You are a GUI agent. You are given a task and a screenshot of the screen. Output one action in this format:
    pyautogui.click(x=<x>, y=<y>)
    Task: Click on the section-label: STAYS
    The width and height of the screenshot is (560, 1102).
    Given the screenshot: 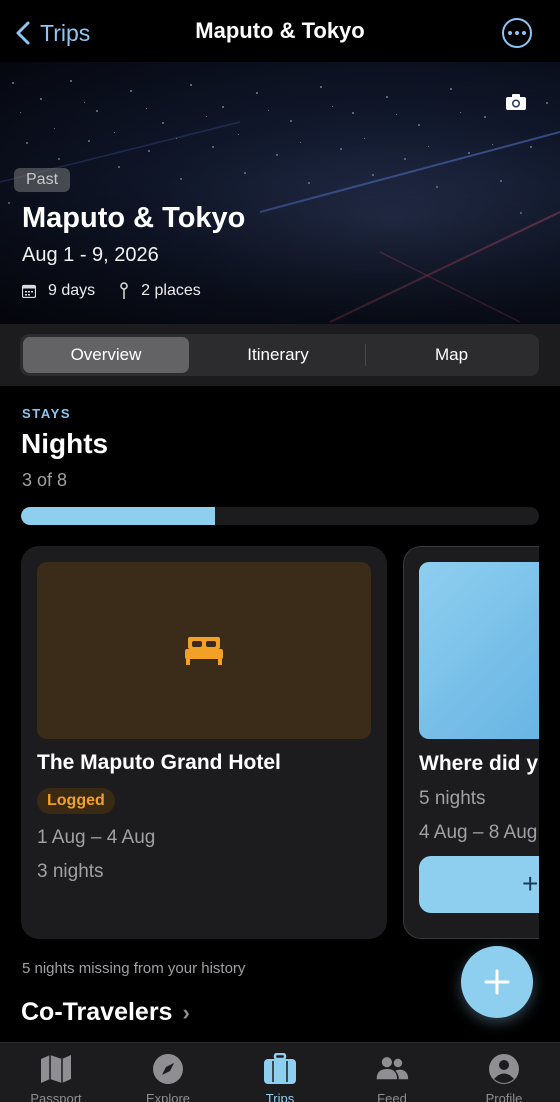 What is the action you would take?
    pyautogui.click(x=47, y=413)
    